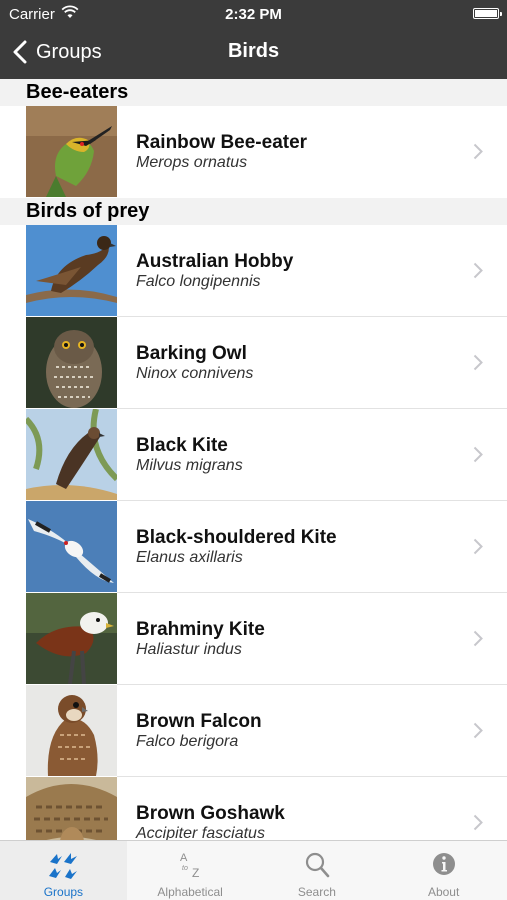 Image resolution: width=507 pixels, height=900 pixels. Describe the element at coordinates (443, 892) in the screenshot. I see `tab-about-label: About` at that location.